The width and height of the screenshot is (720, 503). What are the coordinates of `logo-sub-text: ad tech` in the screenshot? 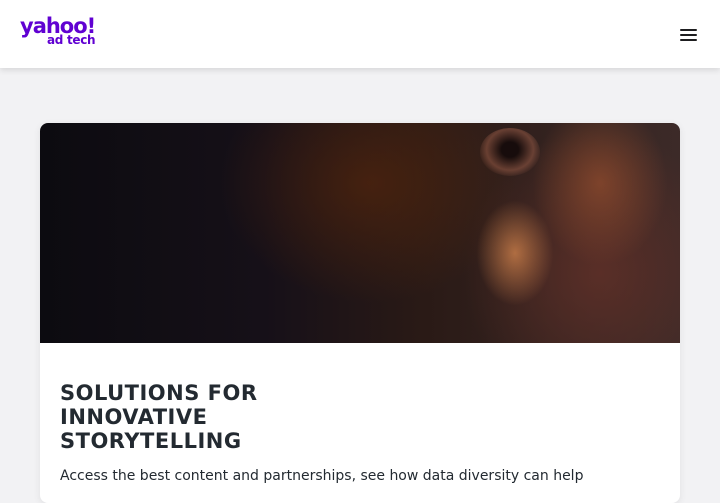 It's located at (71, 40).